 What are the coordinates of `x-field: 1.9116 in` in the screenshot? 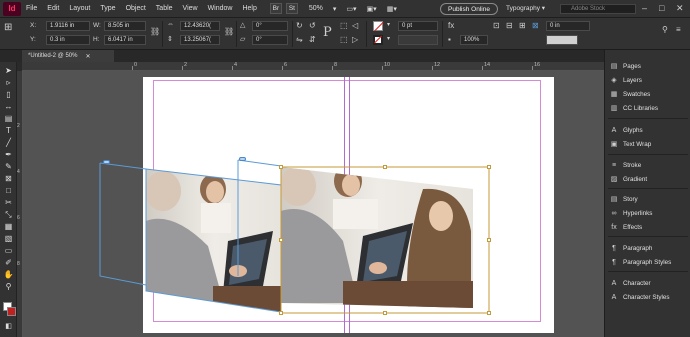 It's located at (68, 26).